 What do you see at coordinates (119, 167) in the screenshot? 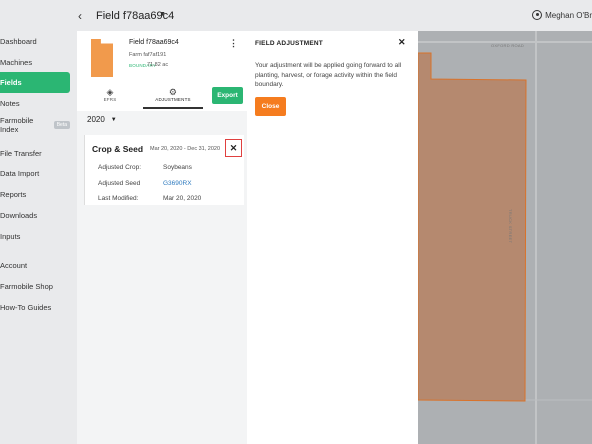
I see `adjusted-crop-label: Adjusted Crop:` at bounding box center [119, 167].